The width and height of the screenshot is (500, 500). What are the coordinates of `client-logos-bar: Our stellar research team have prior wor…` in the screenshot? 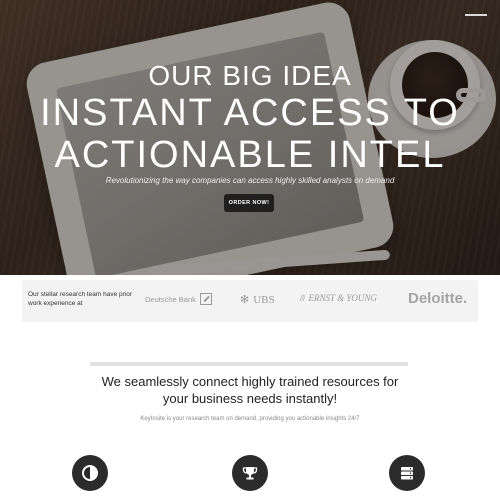 It's located at (250, 301).